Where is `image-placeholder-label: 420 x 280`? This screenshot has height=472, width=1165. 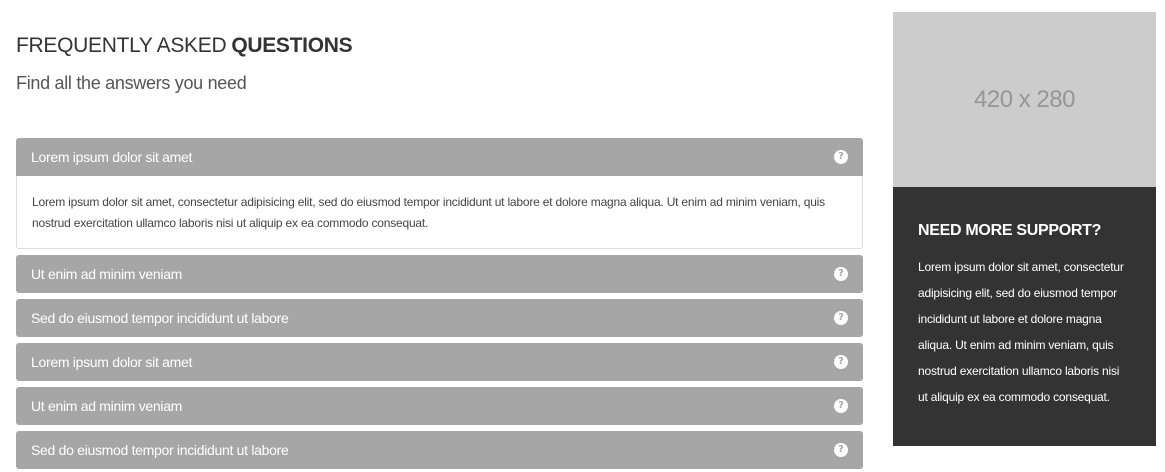 image-placeholder-label: 420 x 280 is located at coordinates (1024, 99).